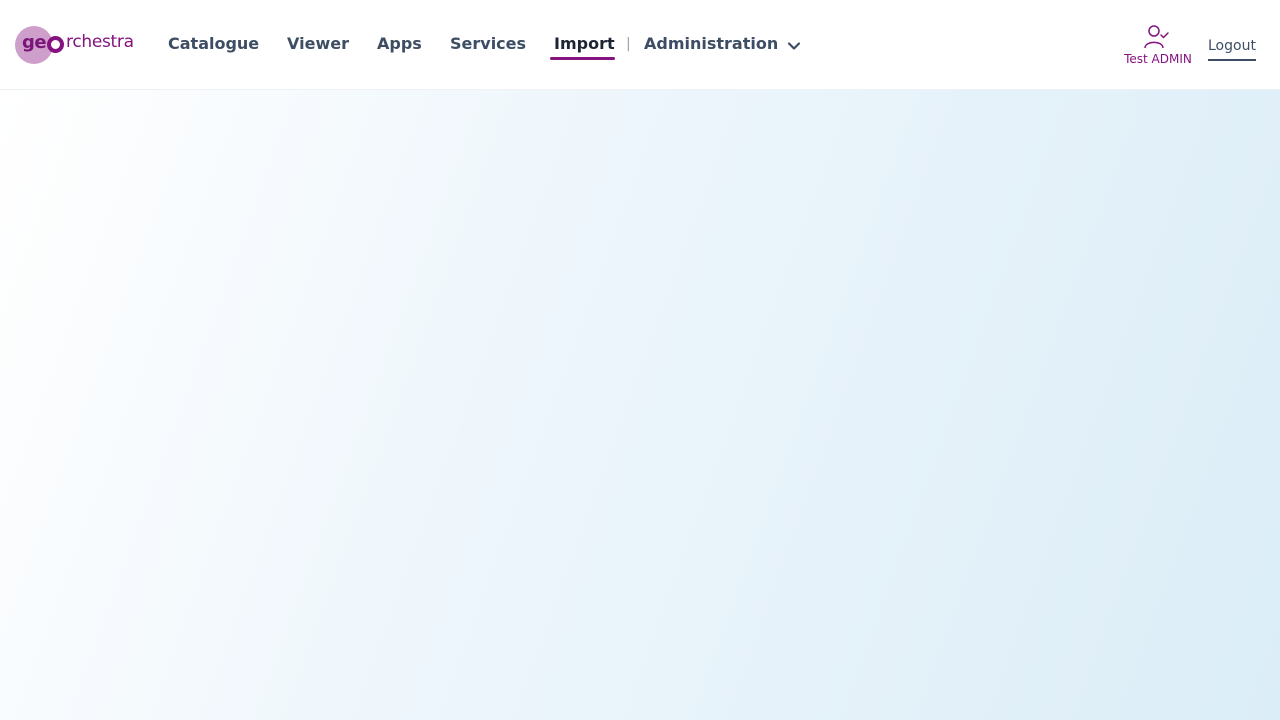  I want to click on nav-administration: Administration, so click(711, 43).